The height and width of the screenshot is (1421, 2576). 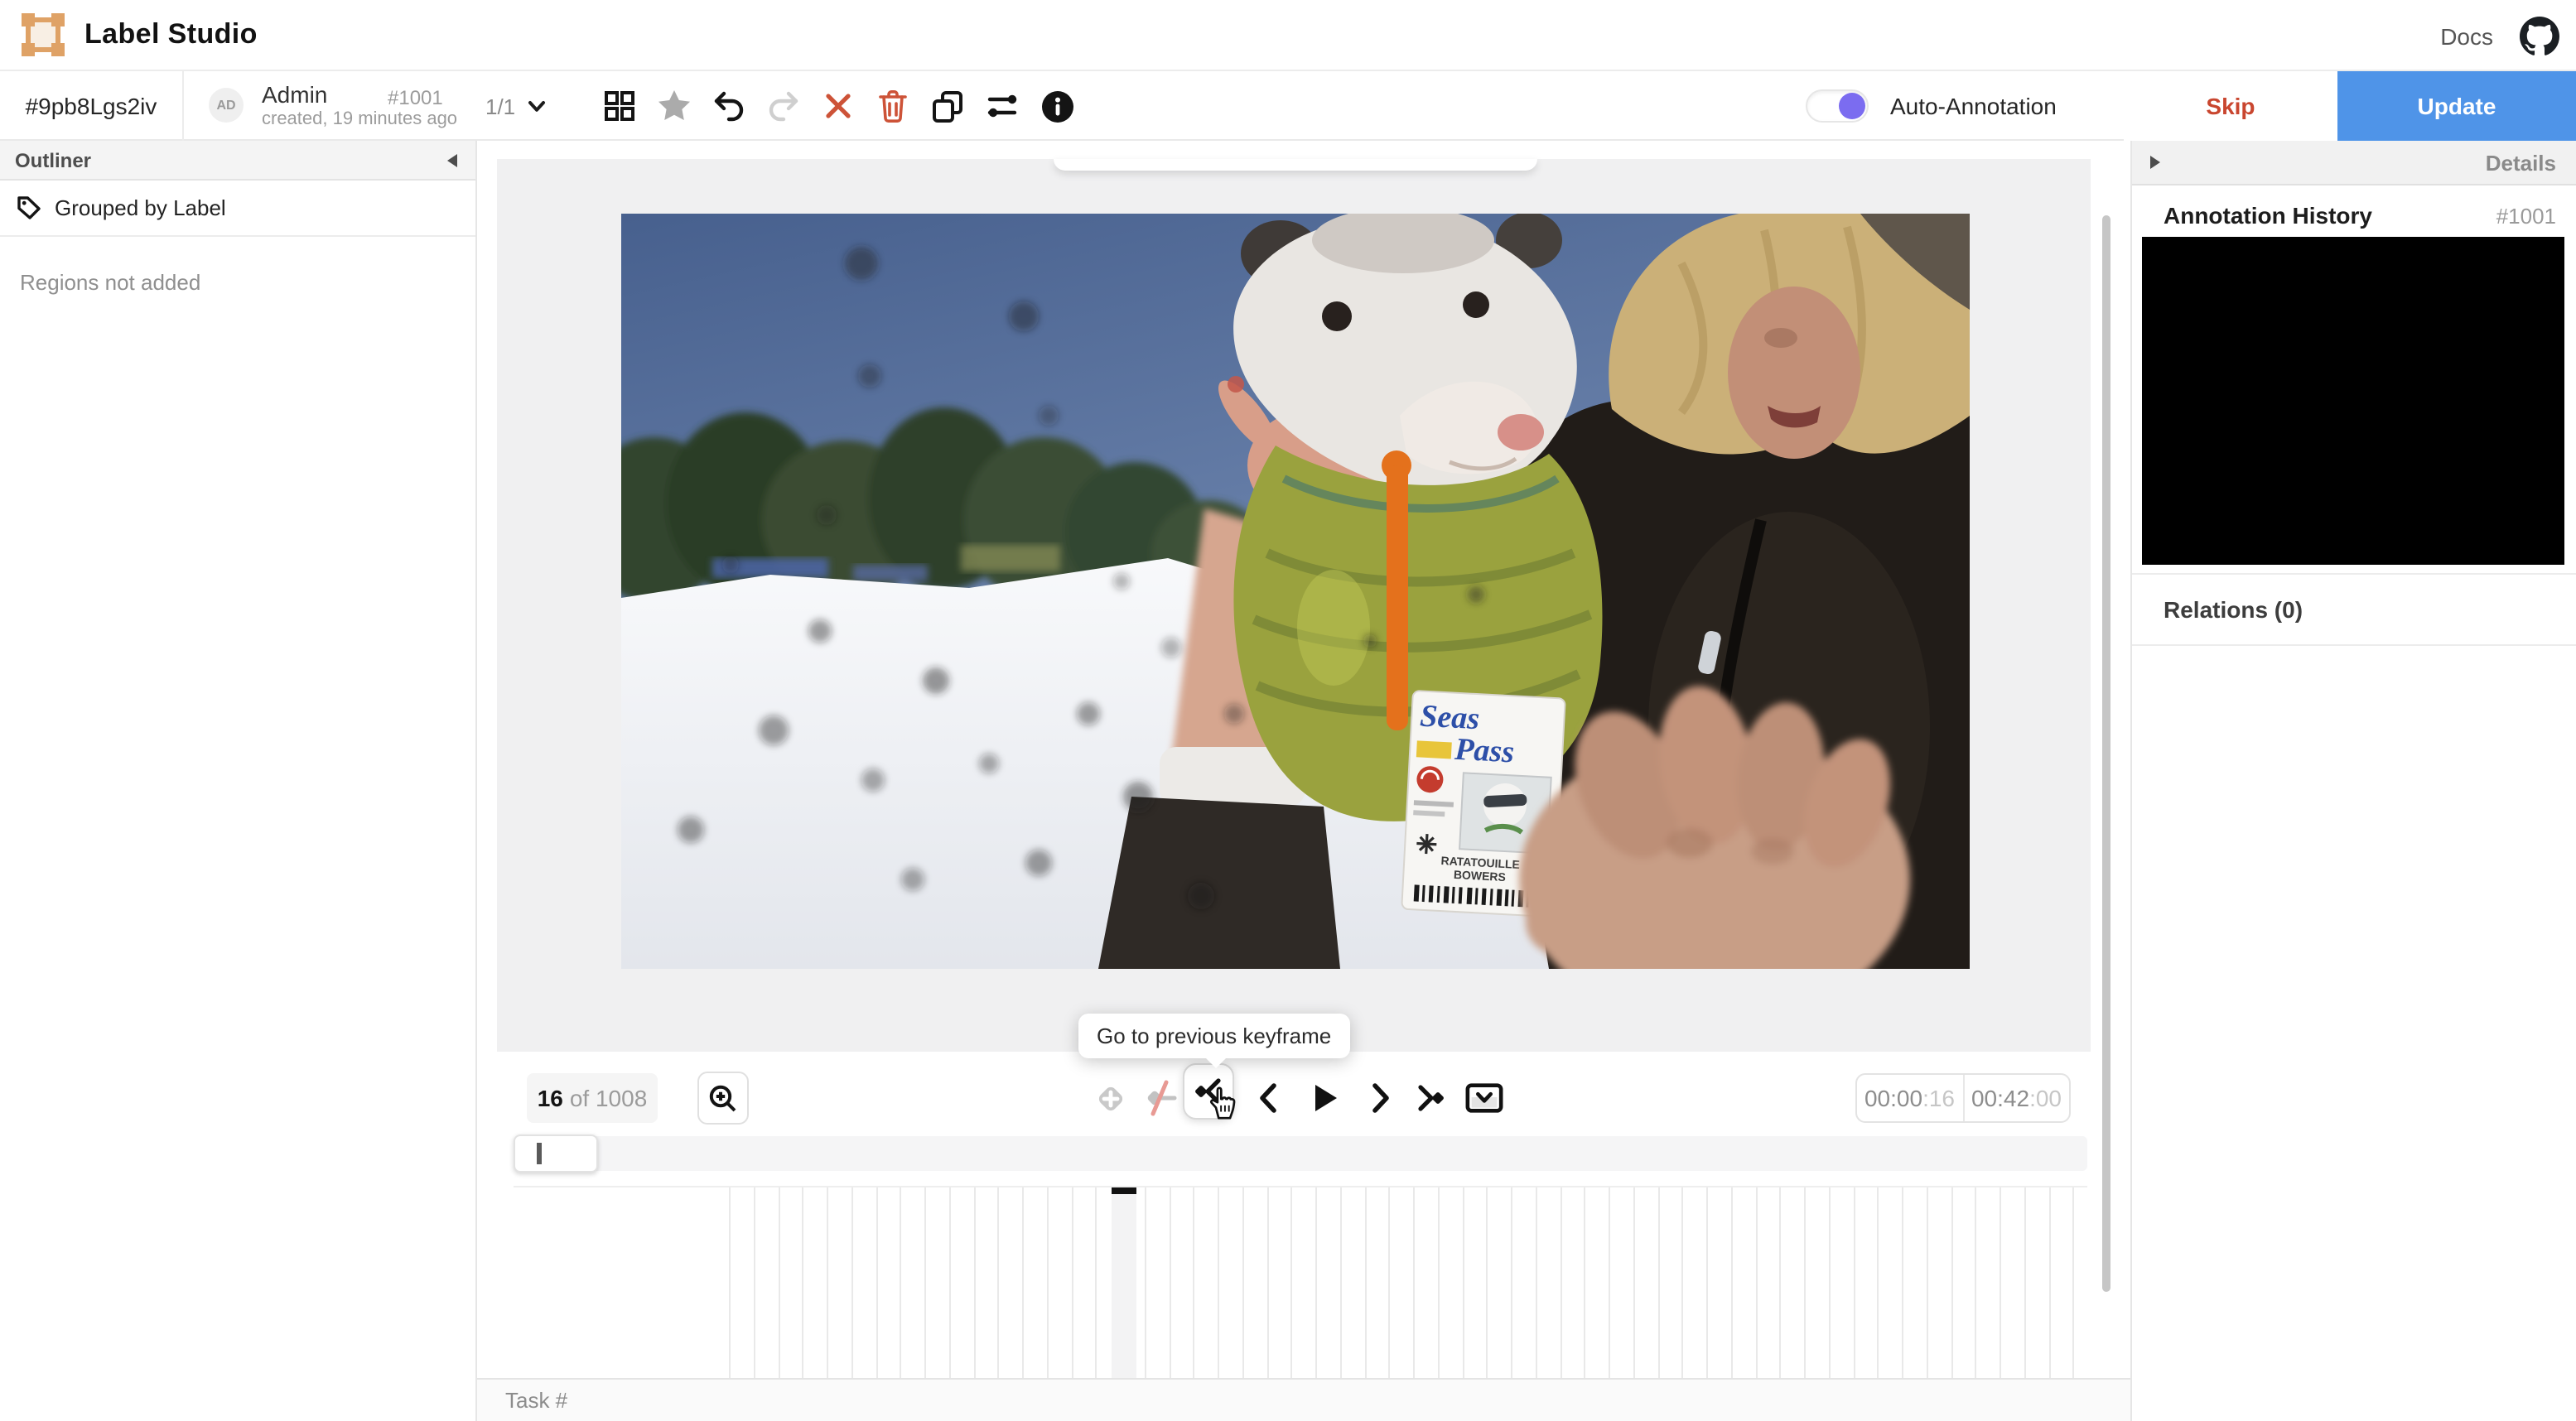 I want to click on minimap-position-marker, so click(x=540, y=1153).